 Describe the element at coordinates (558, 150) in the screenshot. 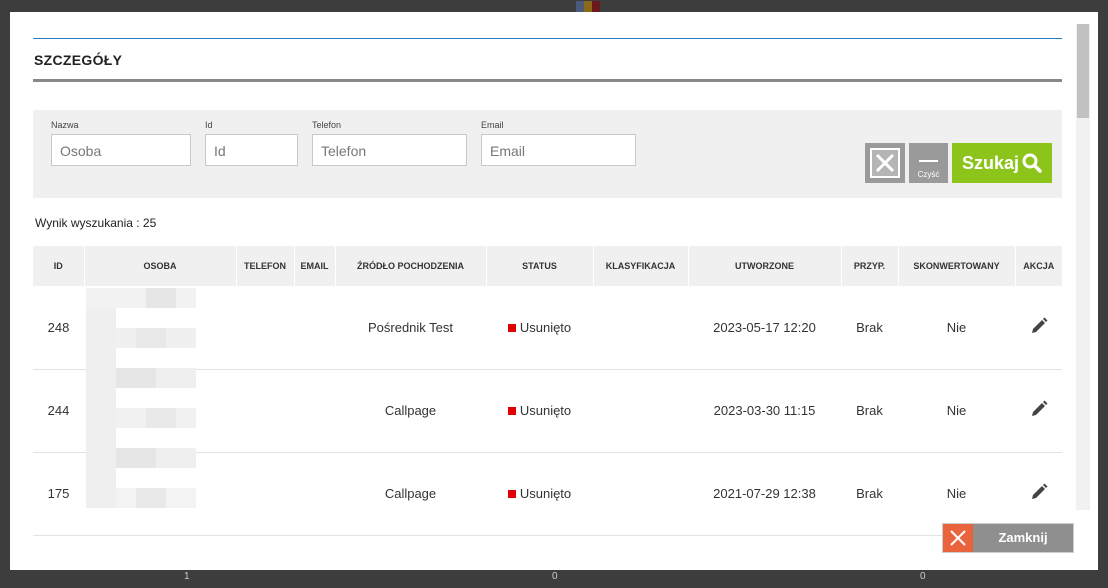

I see `email-input: Email` at that location.